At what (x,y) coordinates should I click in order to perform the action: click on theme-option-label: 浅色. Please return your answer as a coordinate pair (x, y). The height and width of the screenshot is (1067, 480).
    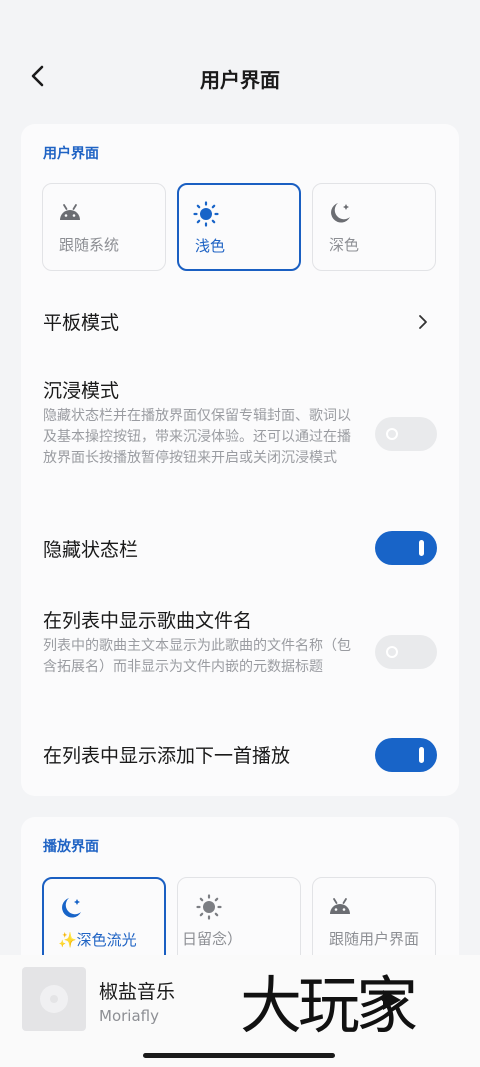
    Looking at the image, I should click on (210, 246).